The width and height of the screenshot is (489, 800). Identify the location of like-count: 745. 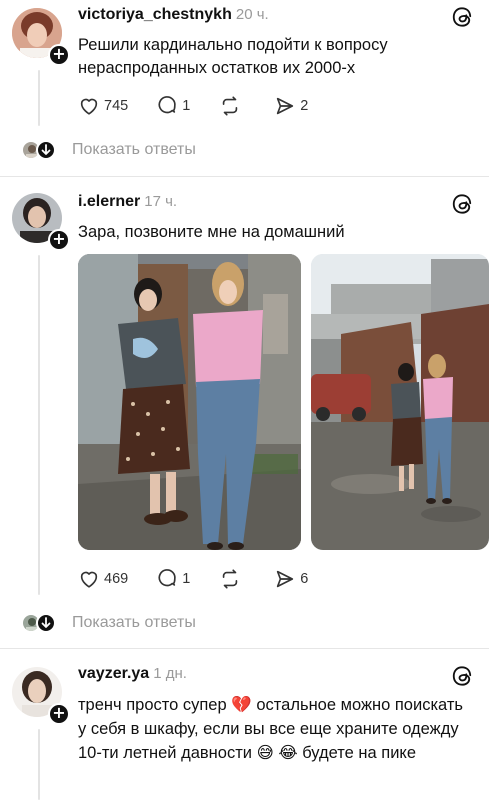
(116, 106).